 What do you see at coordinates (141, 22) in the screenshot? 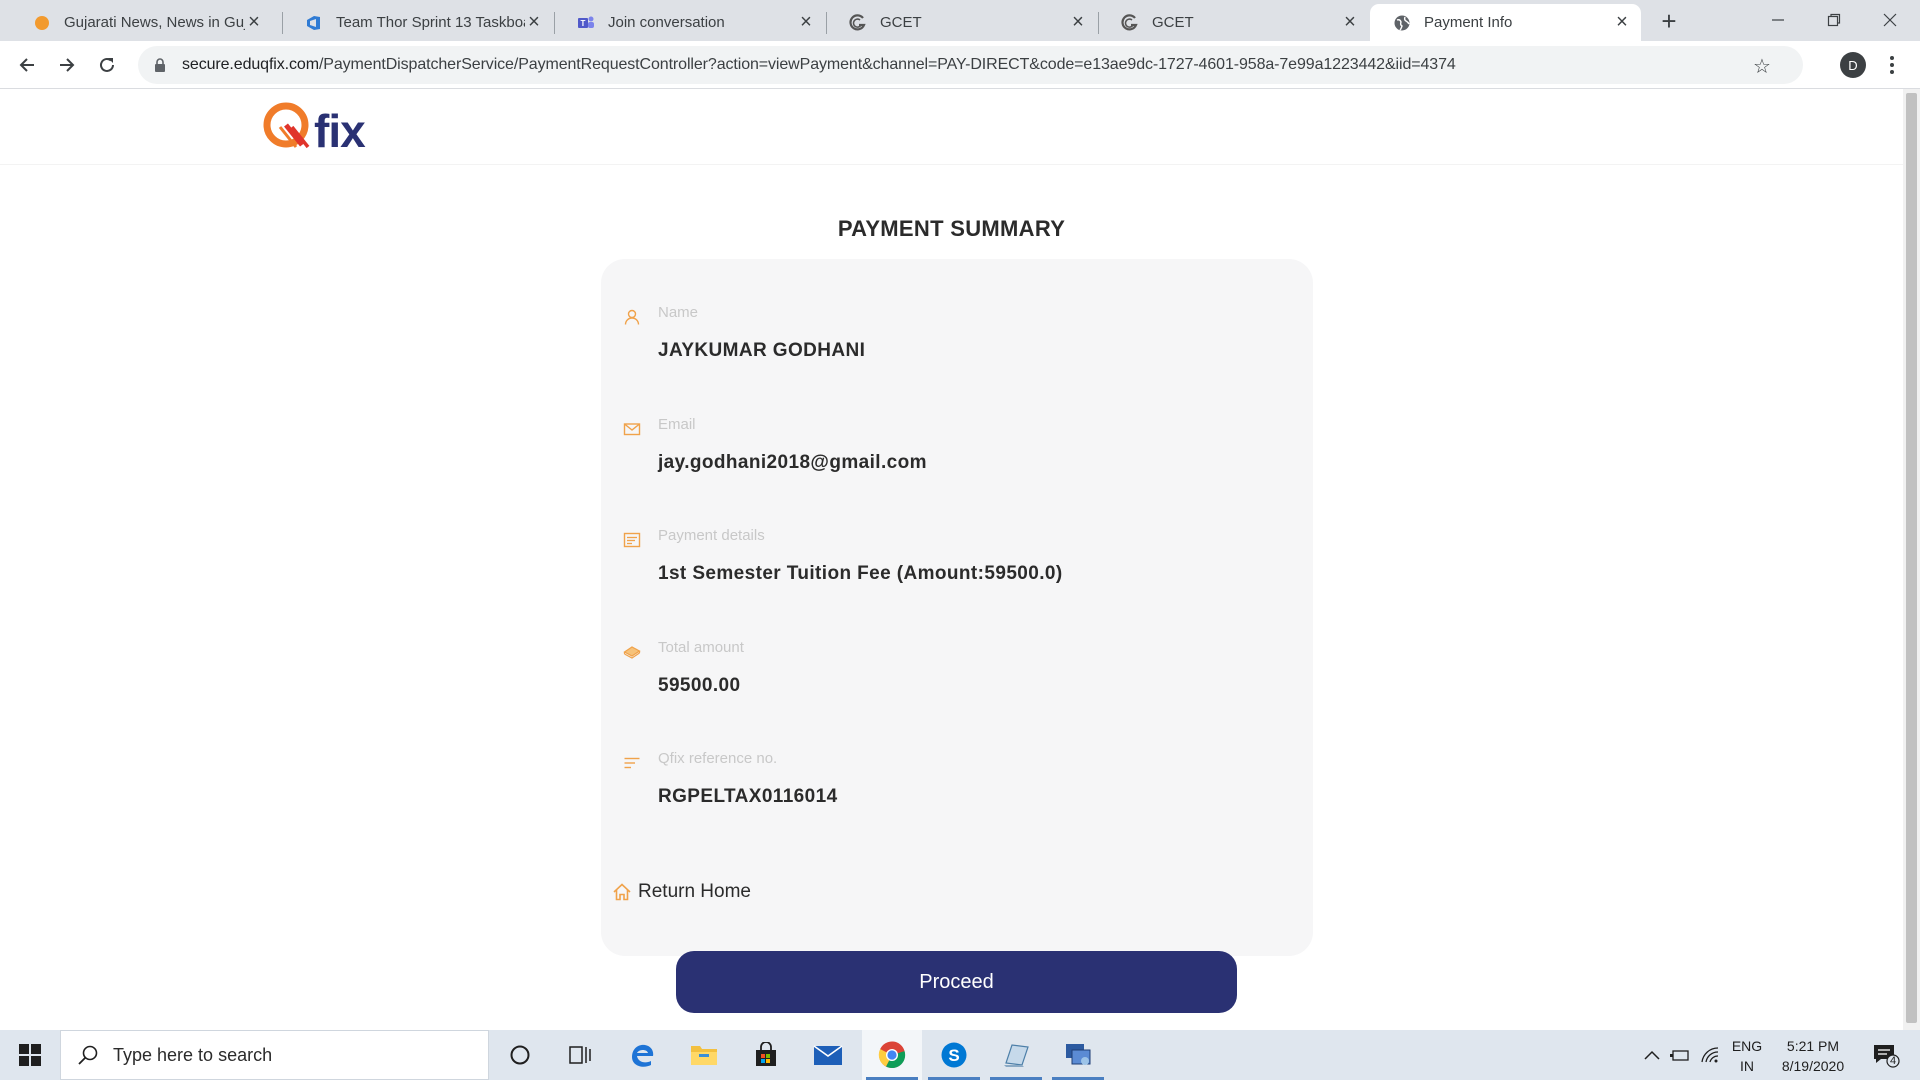
I see `tab-gujarati-news: Gujarati News, News in Gujarati ×` at bounding box center [141, 22].